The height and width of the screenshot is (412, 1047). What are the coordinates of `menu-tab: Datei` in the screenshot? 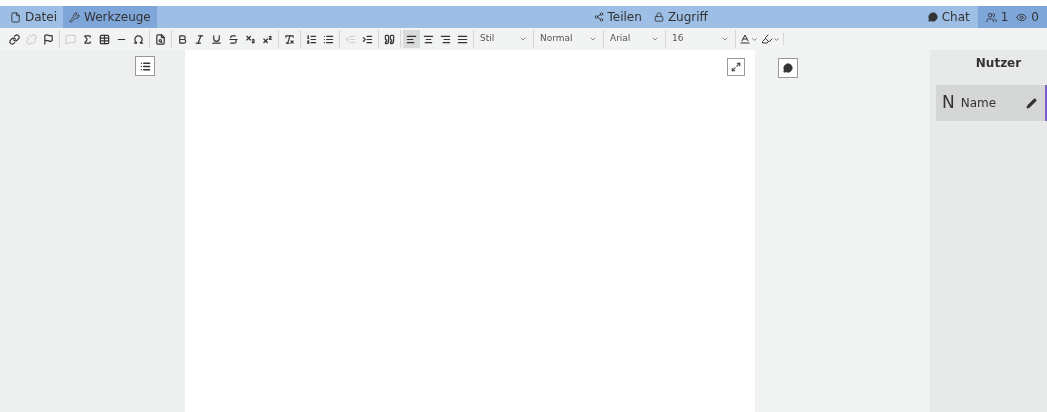 It's located at (33, 17).